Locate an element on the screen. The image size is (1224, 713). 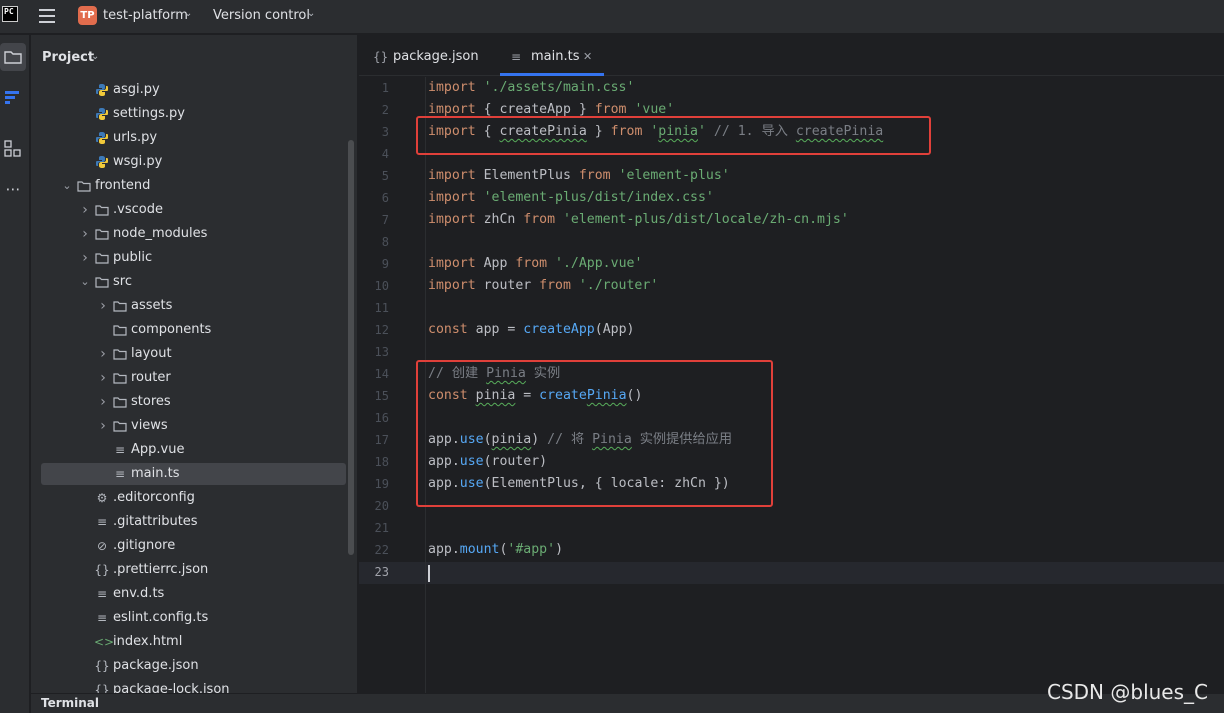
tree-item: ≡ main.ts is located at coordinates (193, 474).